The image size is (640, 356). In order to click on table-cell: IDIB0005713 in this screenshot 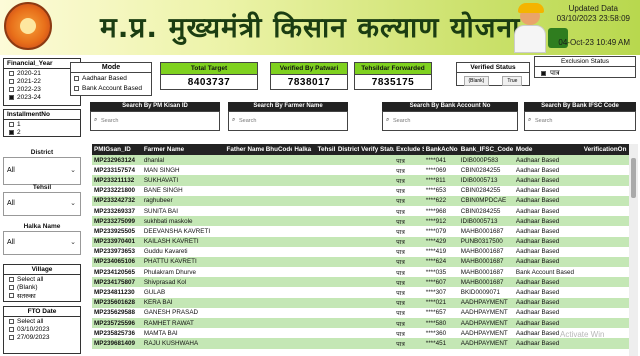, I will do `click(486, 180)`.